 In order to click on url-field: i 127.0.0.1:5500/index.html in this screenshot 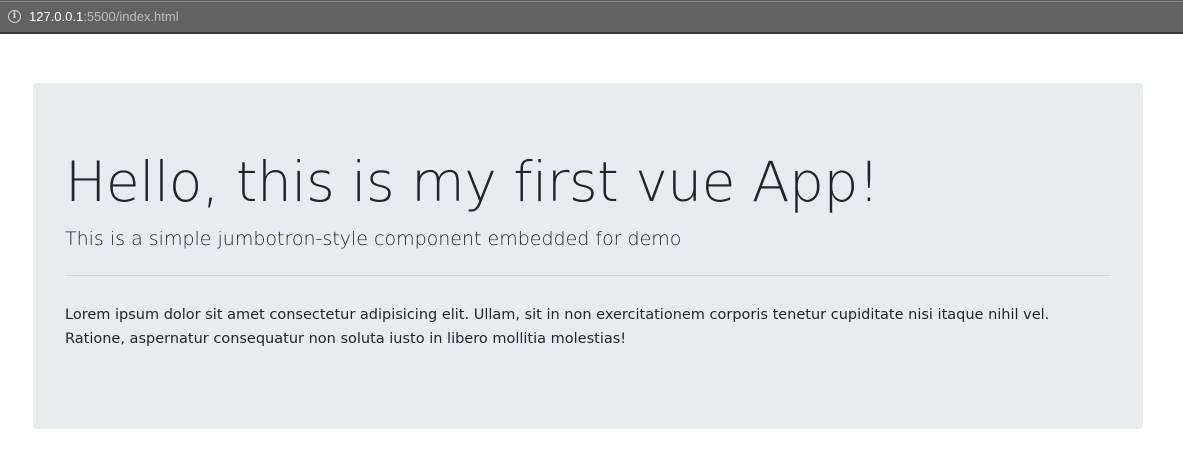, I will do `click(591, 16)`.